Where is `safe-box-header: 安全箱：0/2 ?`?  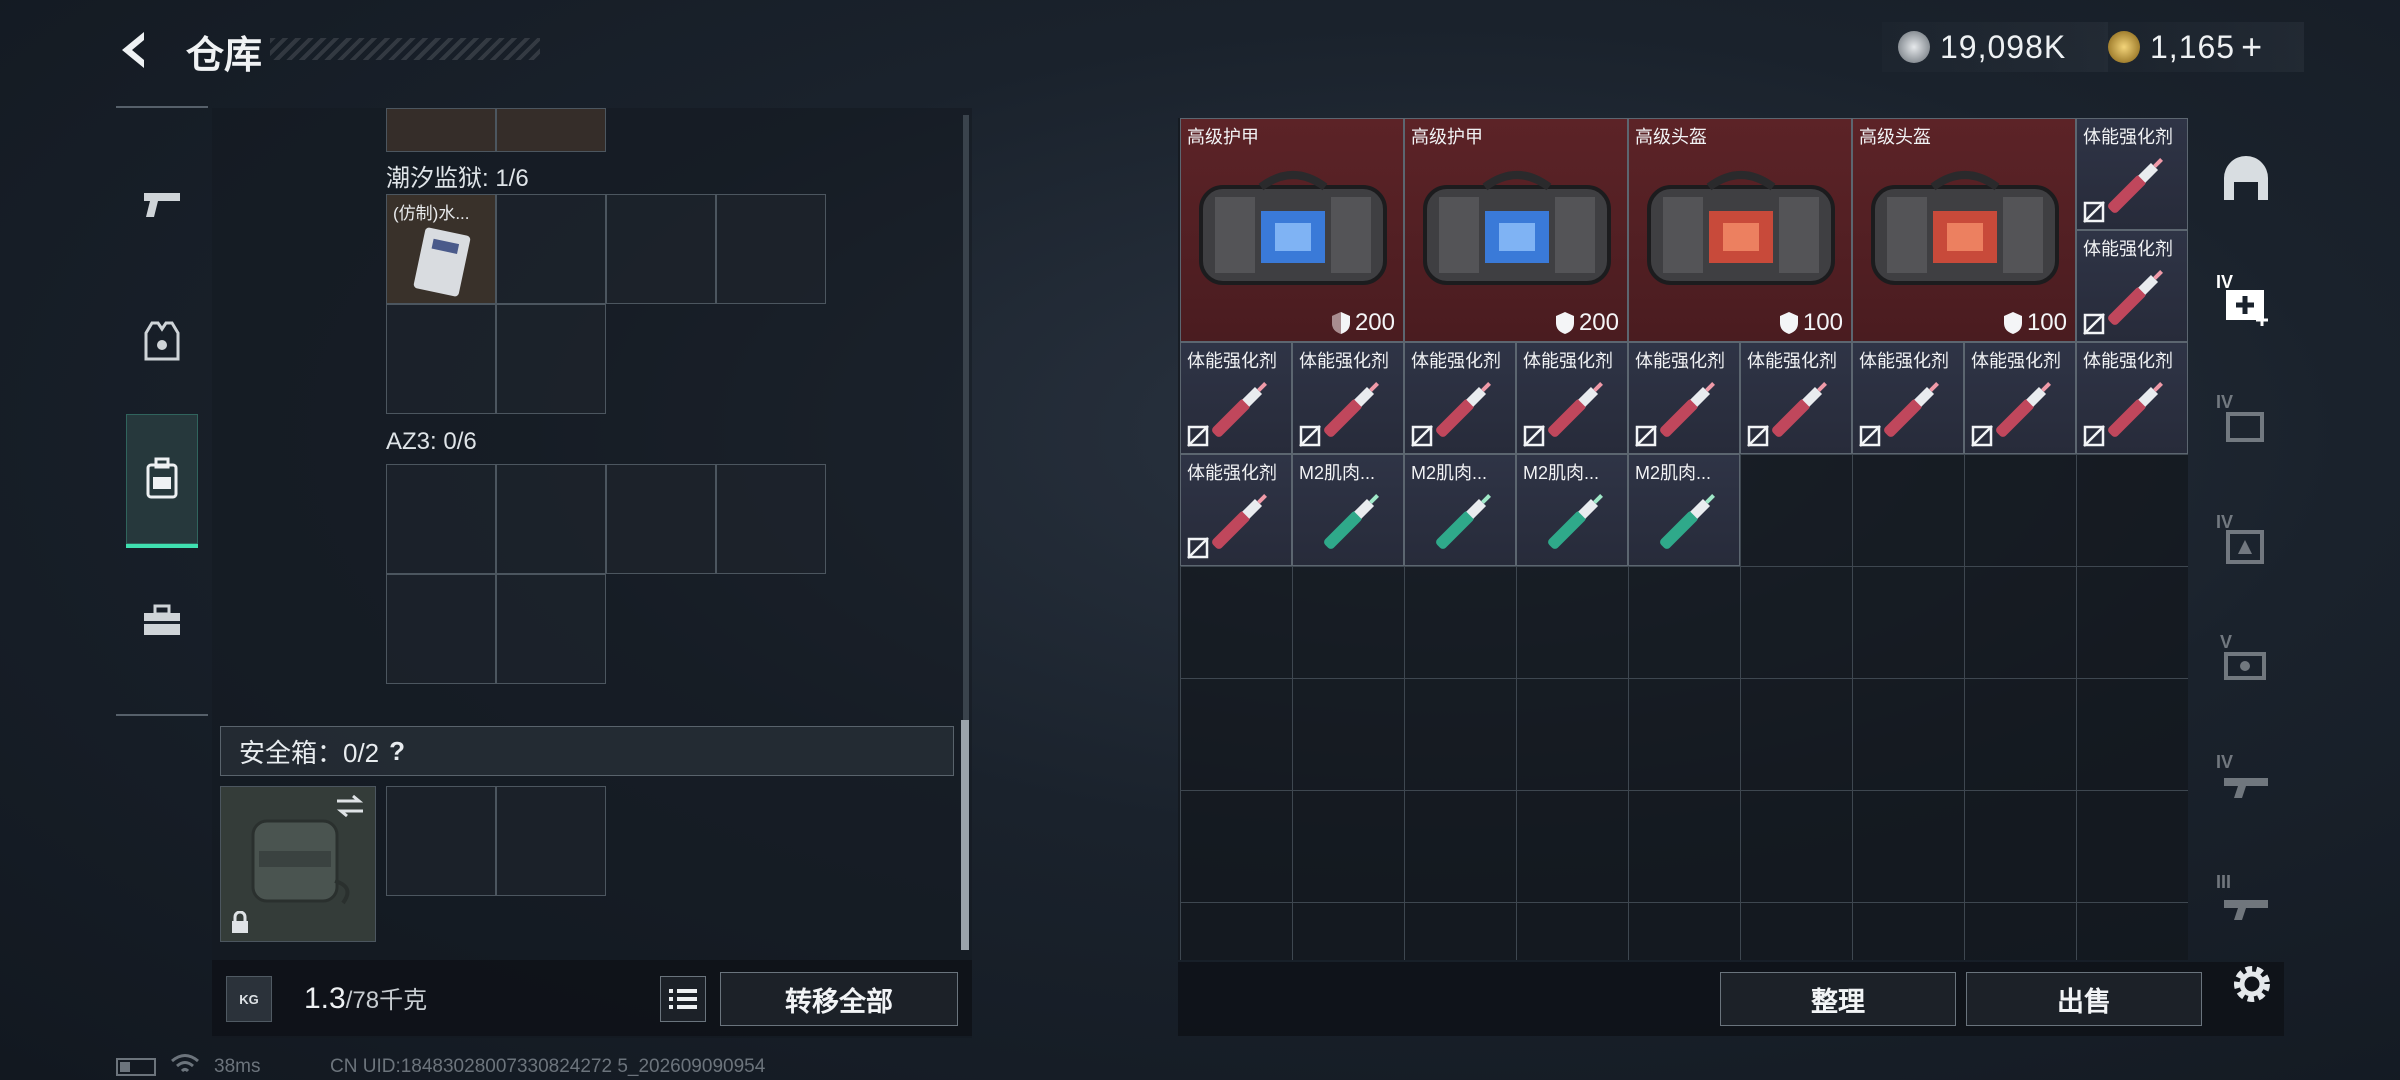 safe-box-header: 安全箱：0/2 ? is located at coordinates (587, 751).